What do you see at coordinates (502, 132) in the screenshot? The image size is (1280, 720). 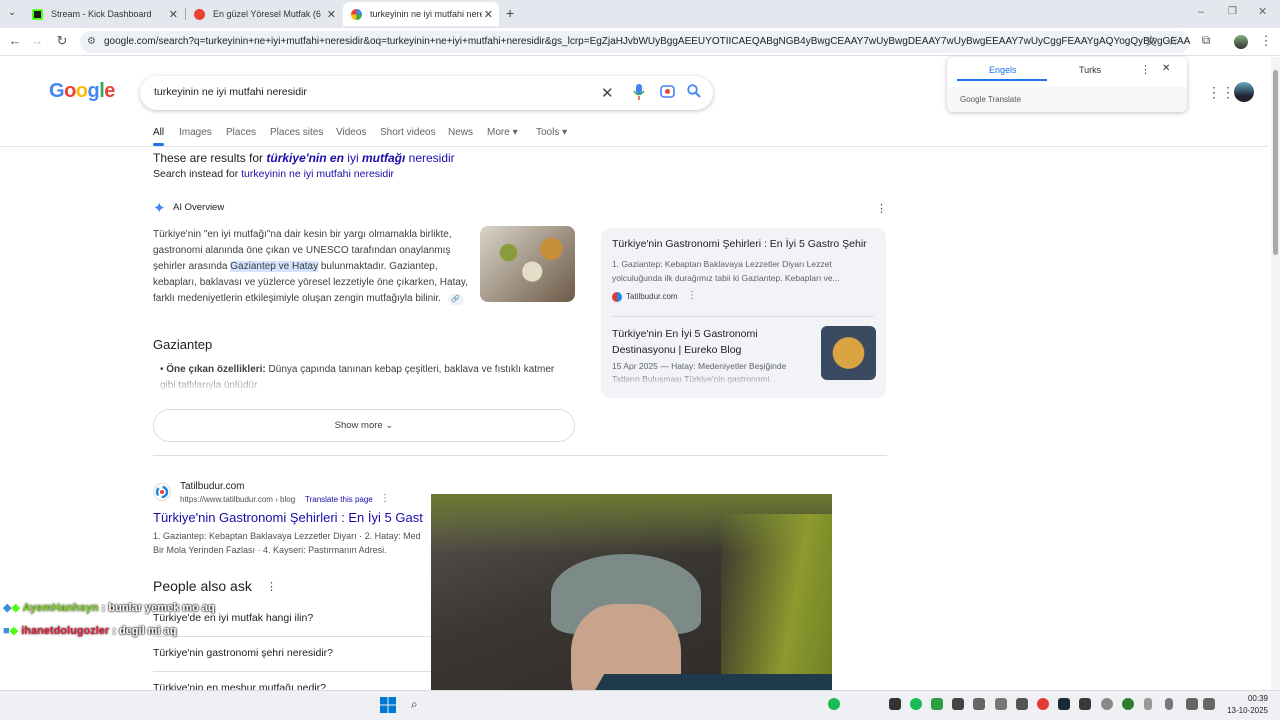 I see `tab-more: More ▾` at bounding box center [502, 132].